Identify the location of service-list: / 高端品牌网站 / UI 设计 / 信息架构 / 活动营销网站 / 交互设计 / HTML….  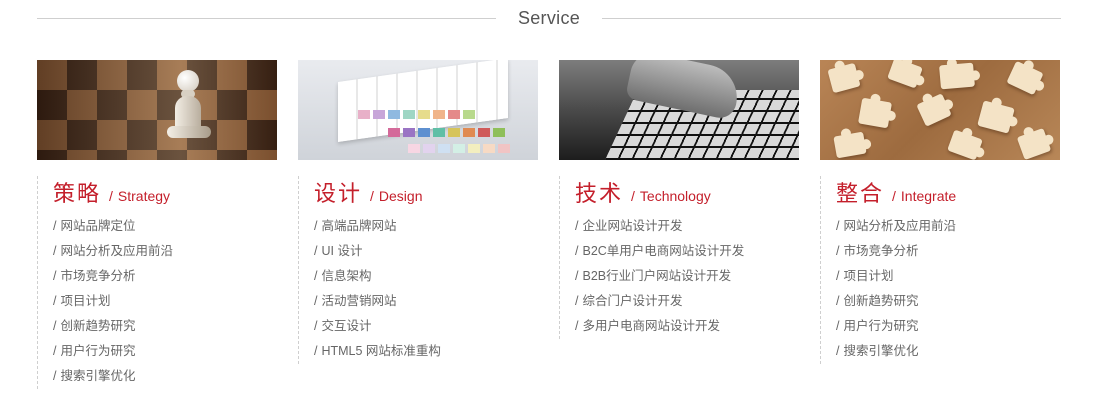
(426, 289).